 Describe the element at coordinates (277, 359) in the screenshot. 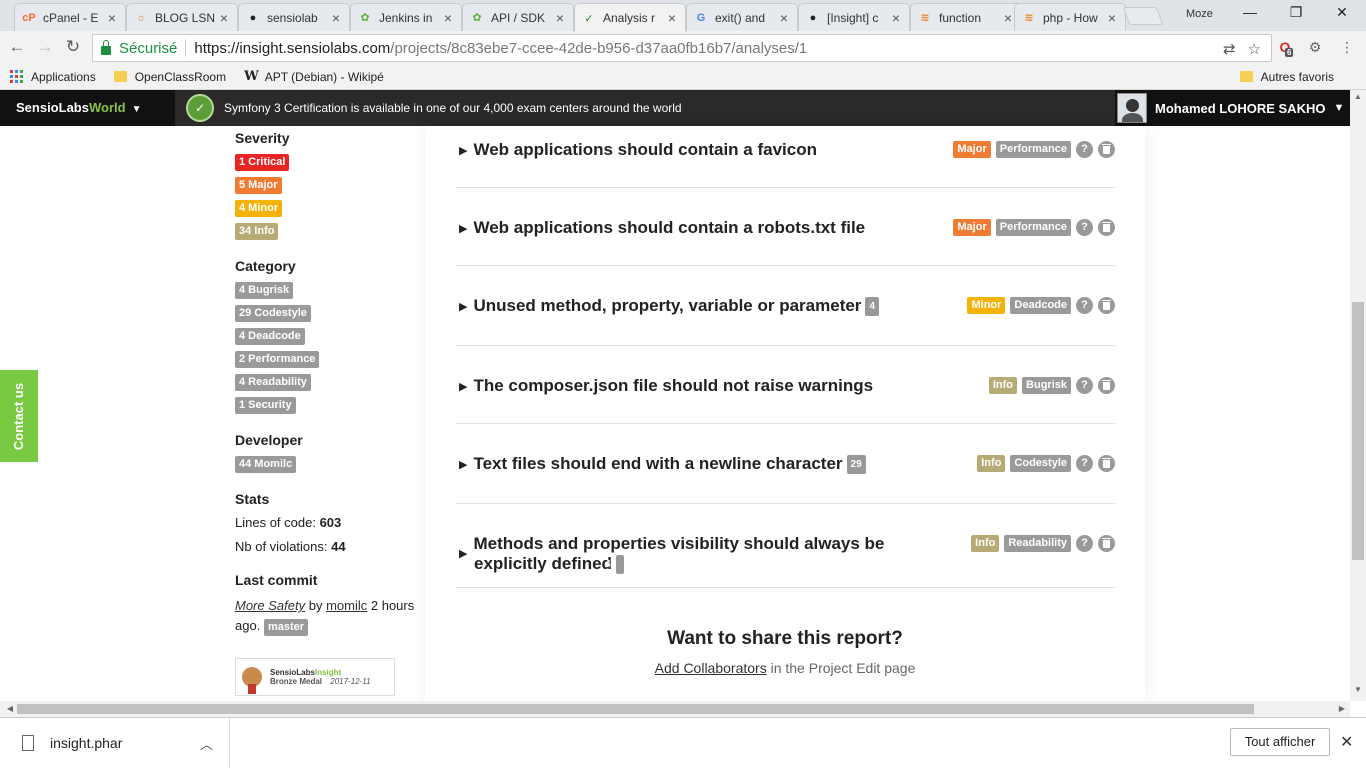

I see `filter-performance: 2 Performance` at that location.